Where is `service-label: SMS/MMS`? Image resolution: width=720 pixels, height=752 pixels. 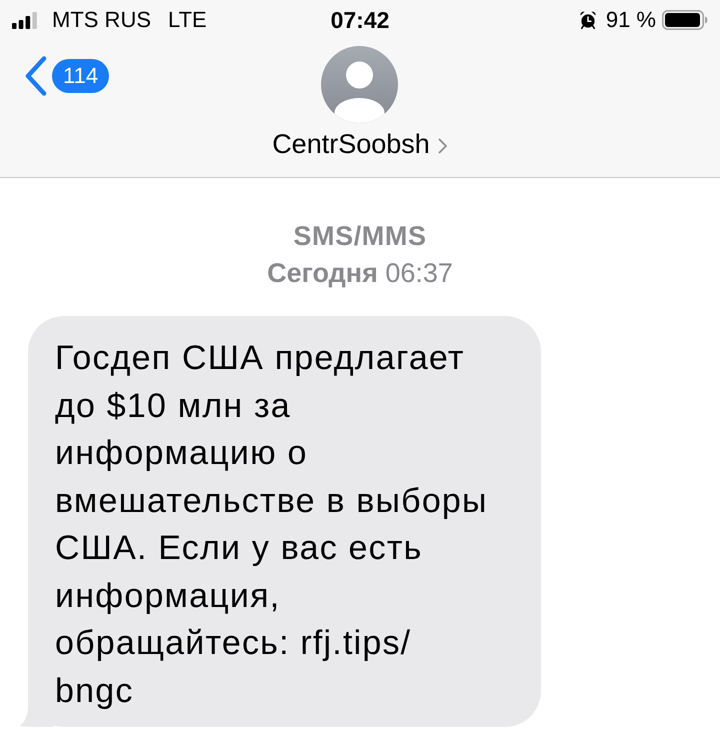 service-label: SMS/MMS is located at coordinates (360, 236).